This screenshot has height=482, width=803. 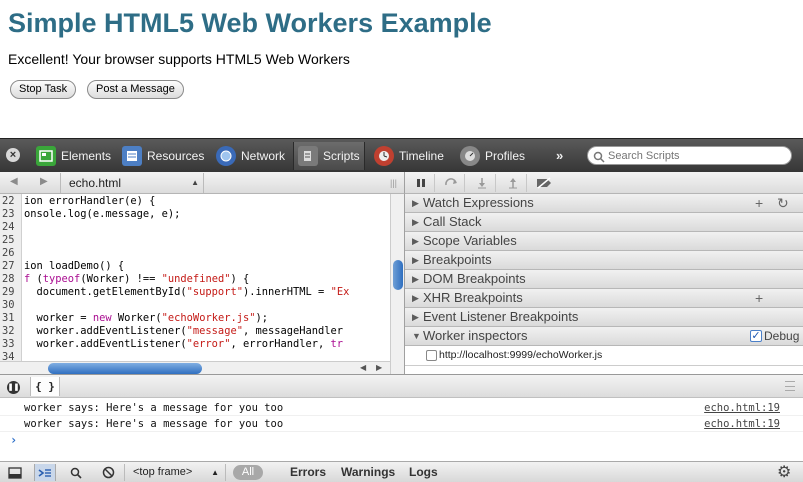 I want to click on console-prompt: ›, so click(x=13, y=440).